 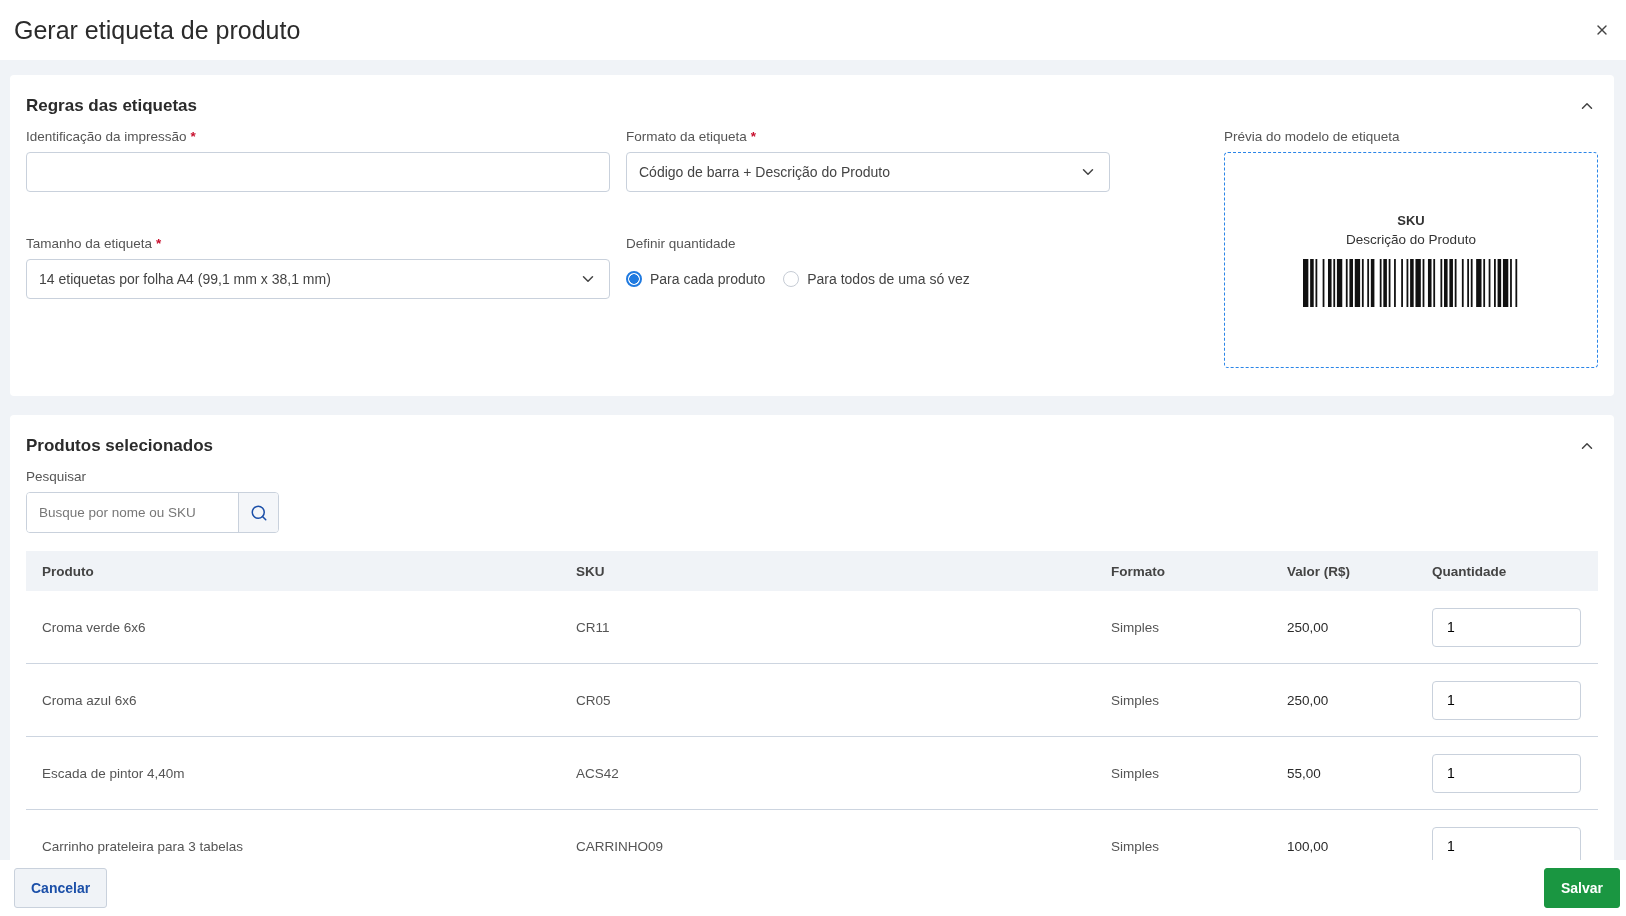 I want to click on table-cell: ACS42, so click(x=827, y=773).